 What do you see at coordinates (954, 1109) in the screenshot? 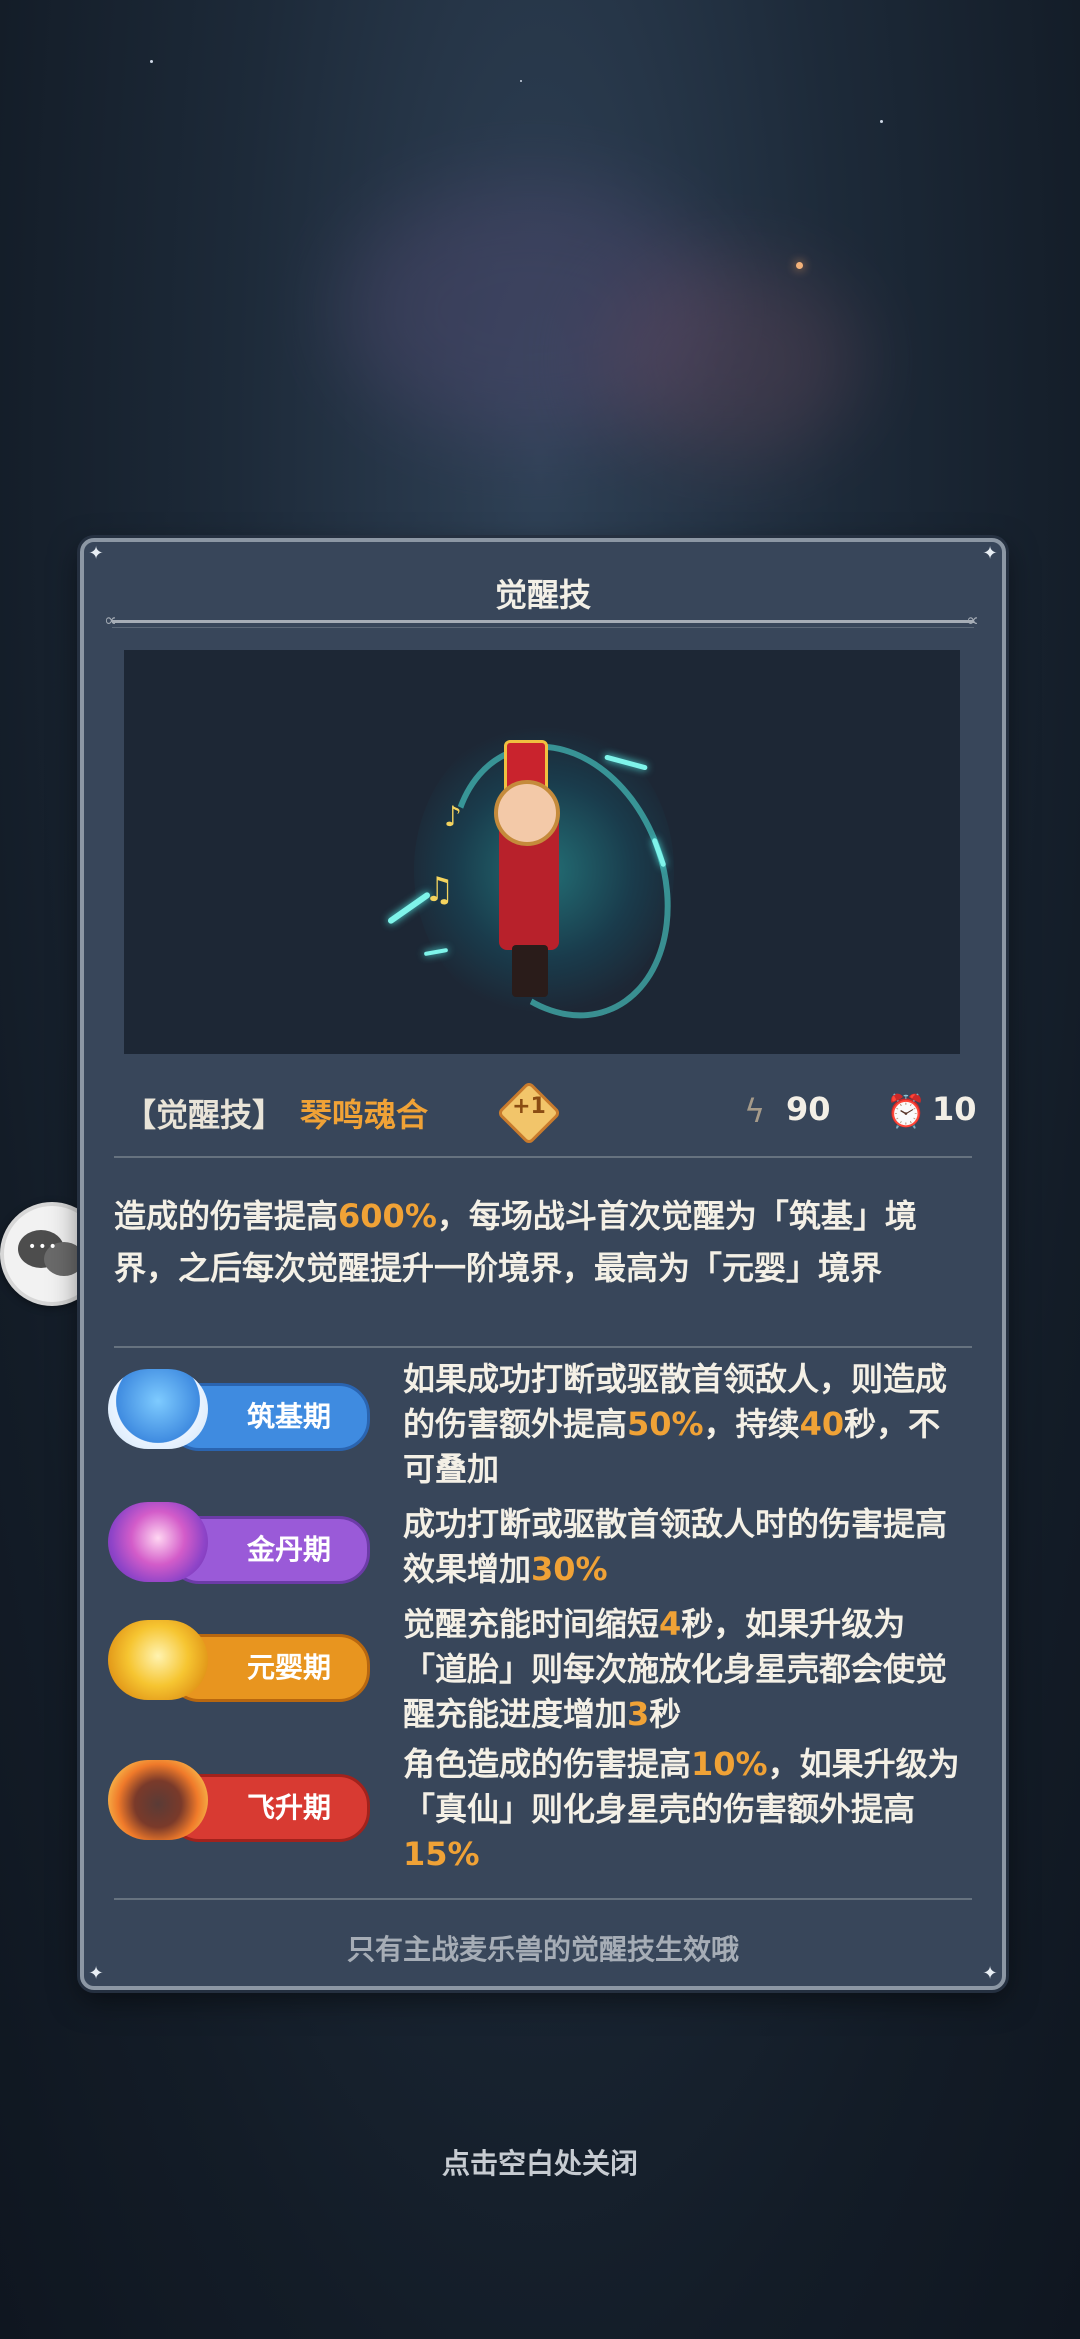
I see `cooldown-value: 10` at bounding box center [954, 1109].